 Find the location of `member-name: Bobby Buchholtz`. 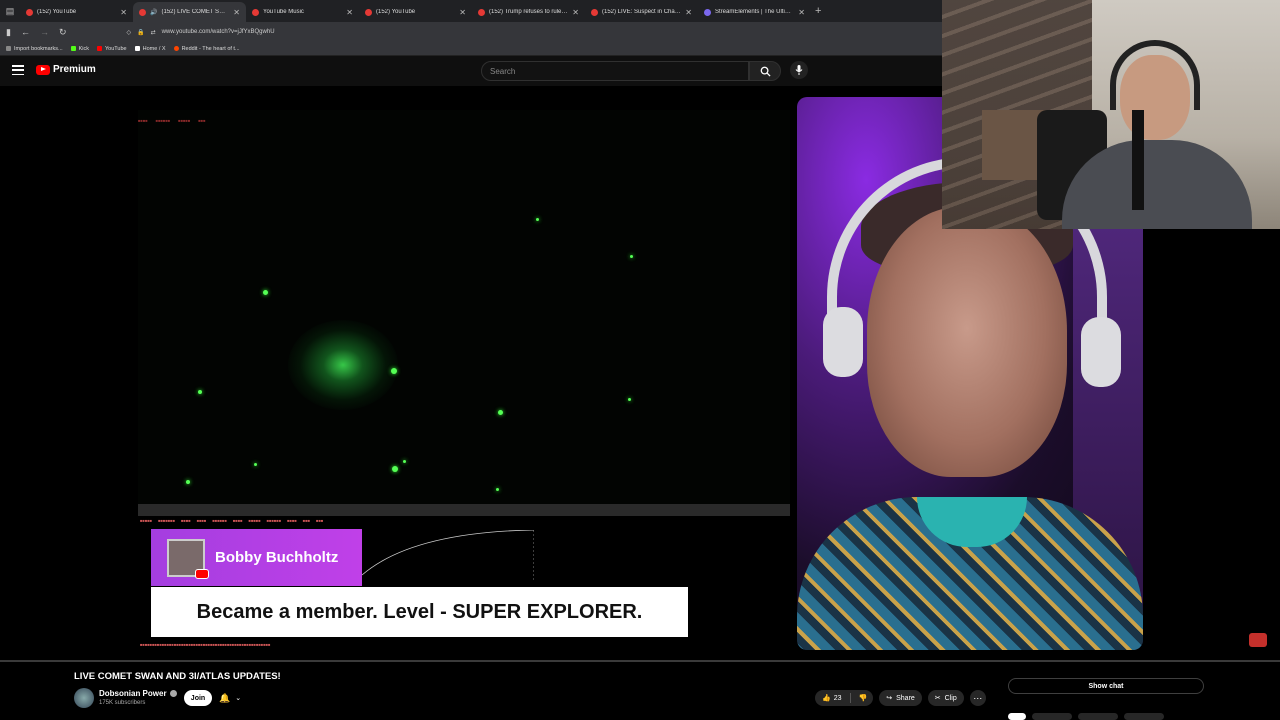

member-name: Bobby Buchholtz is located at coordinates (277, 557).